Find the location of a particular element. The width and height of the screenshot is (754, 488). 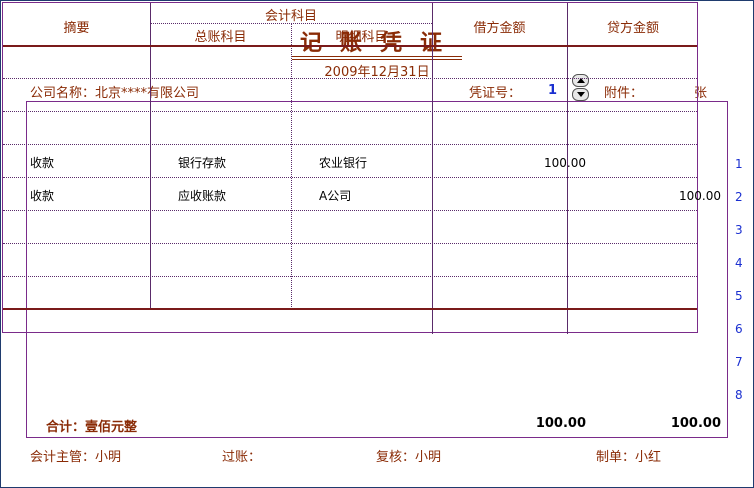

reviewer-name: 小明 is located at coordinates (428, 457).